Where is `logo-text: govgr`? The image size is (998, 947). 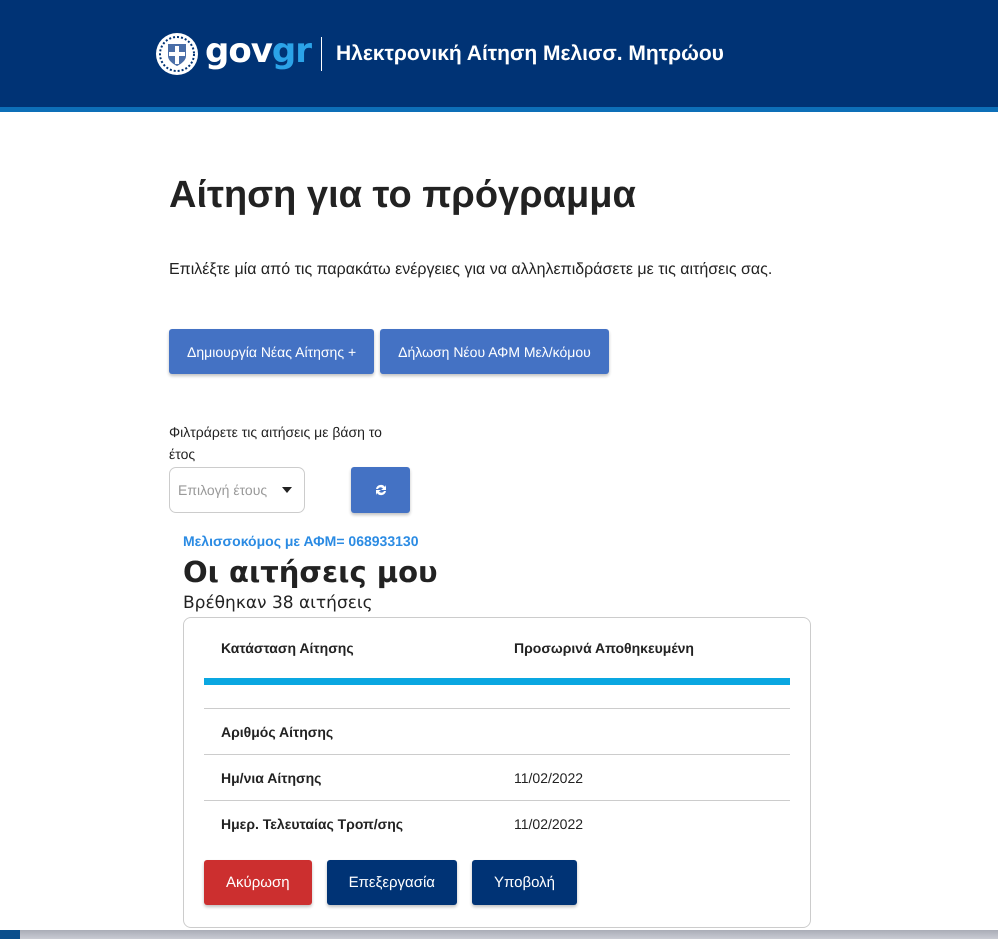
logo-text: govgr is located at coordinates (258, 51).